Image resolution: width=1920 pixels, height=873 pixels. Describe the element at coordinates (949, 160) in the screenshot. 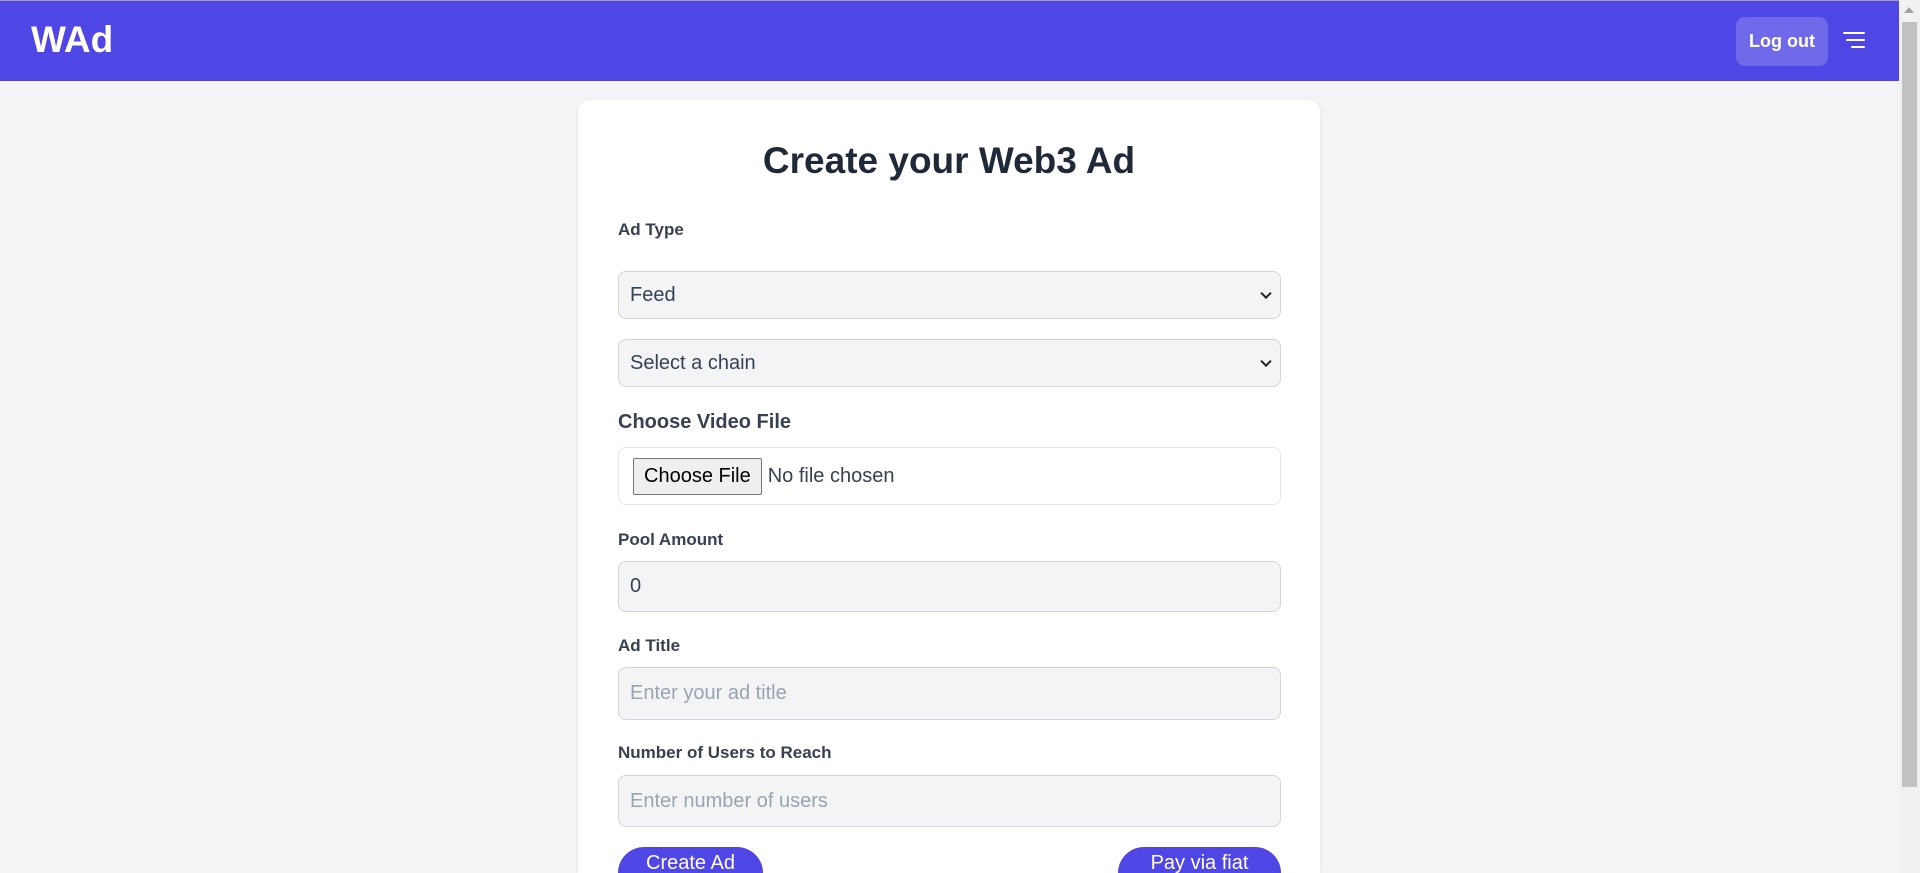

I see `page-title: Create your Web3 Ad` at that location.